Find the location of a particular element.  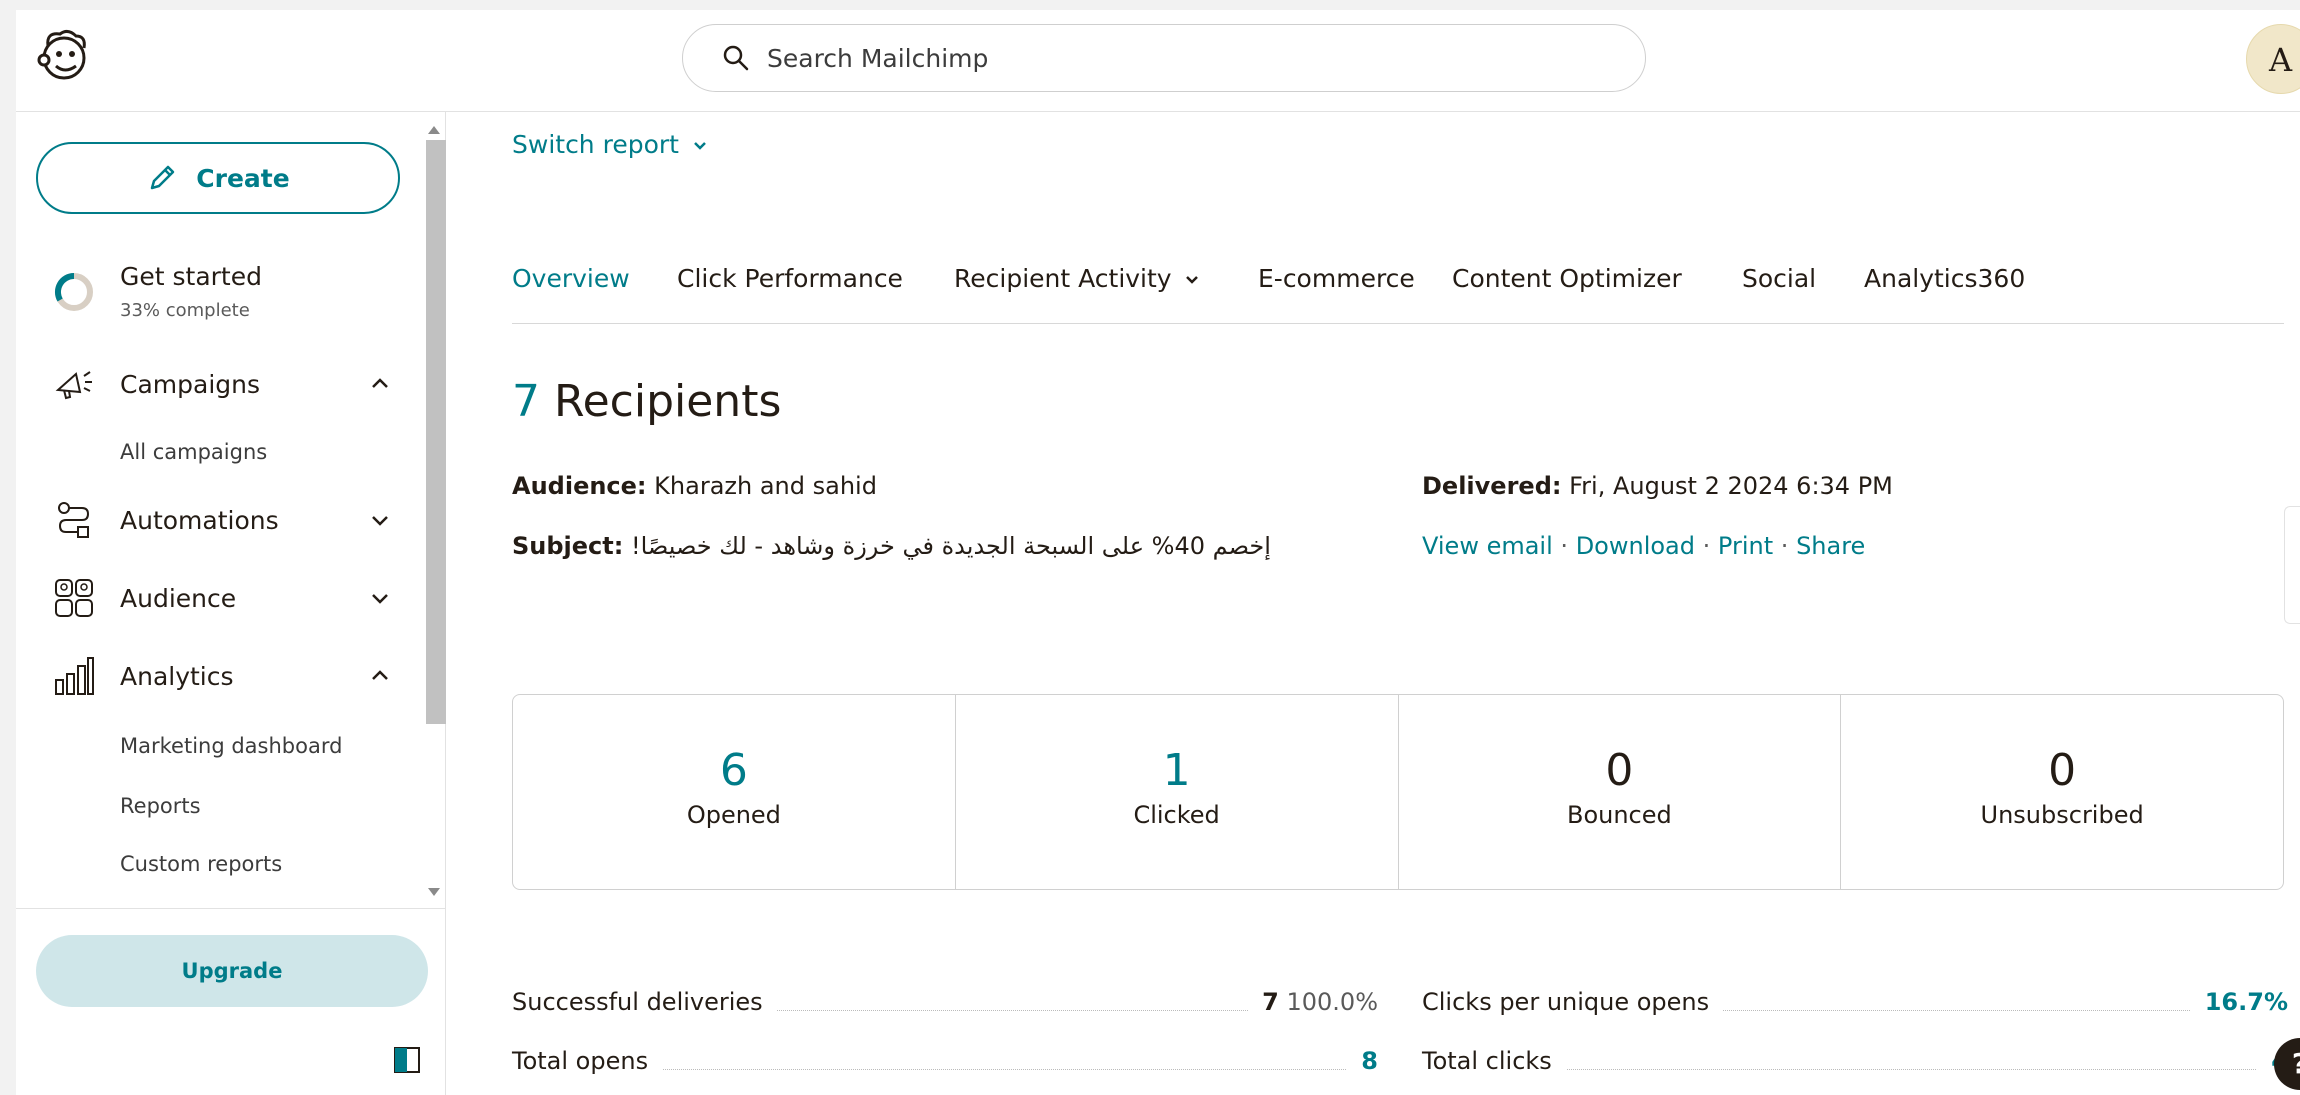

tab-label: Recipient Activity is located at coordinates (1063, 278).